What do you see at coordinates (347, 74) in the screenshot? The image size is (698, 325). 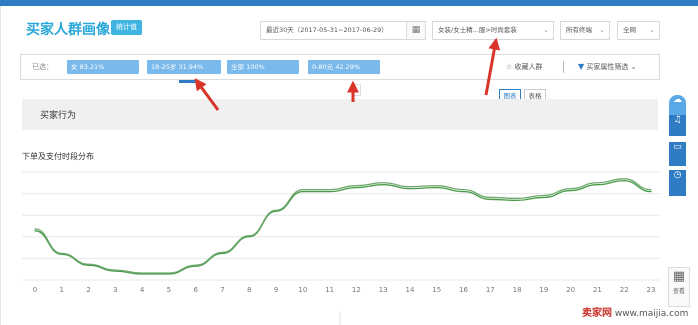 I see `annotation-arrows` at bounding box center [347, 74].